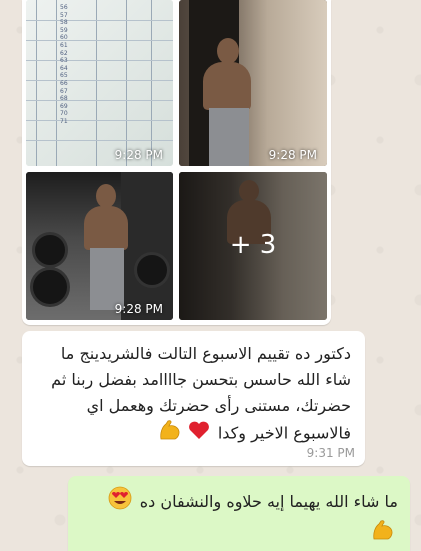 This screenshot has width=421, height=551. What do you see at coordinates (64, 30) in the screenshot?
I see `sheet-number: 59` at bounding box center [64, 30].